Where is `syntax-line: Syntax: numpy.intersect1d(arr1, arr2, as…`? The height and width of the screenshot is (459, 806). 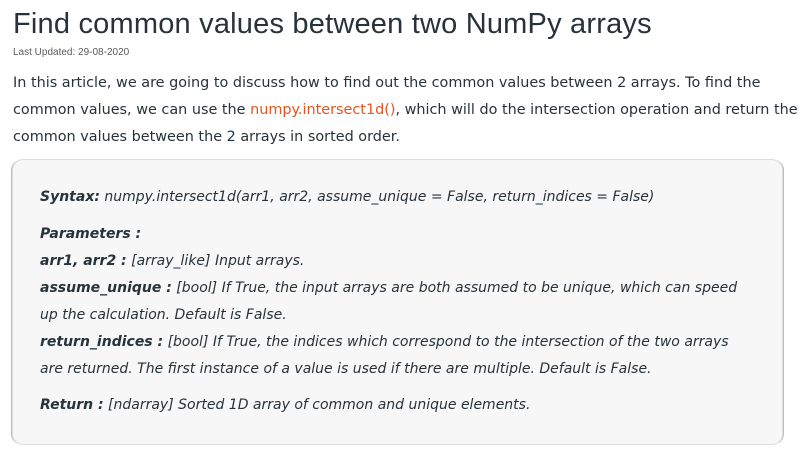 syntax-line: Syntax: numpy.intersect1d(arr1, arr2, as… is located at coordinates (397, 197).